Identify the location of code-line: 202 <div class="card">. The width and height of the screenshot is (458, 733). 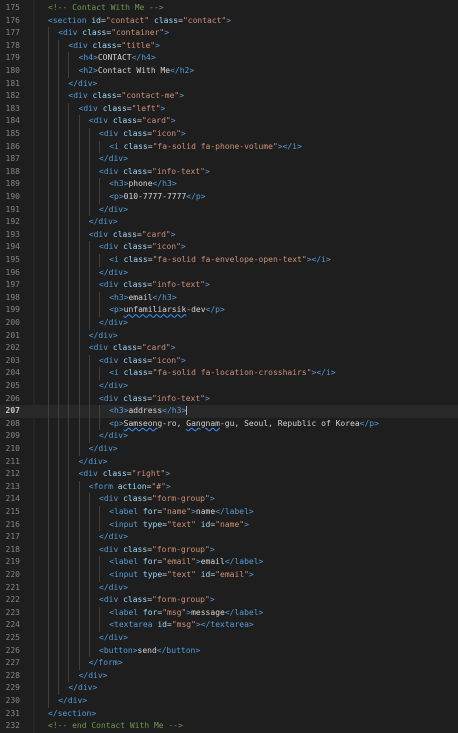
(229, 348).